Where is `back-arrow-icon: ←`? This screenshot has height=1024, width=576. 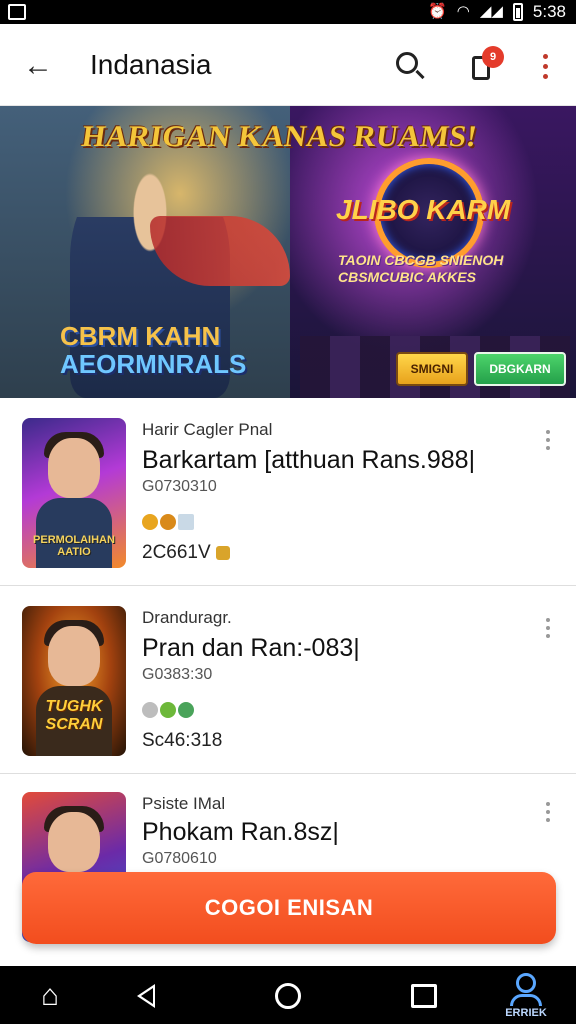
back-arrow-icon: ← is located at coordinates (38, 66).